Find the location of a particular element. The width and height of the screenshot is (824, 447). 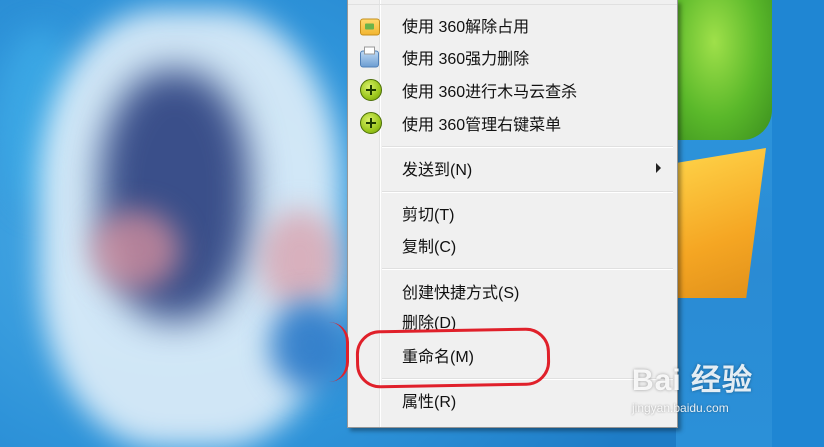

baidu-jingyan-watermark: Bai 经验 jingyan.baidu.com is located at coordinates (722, 390).